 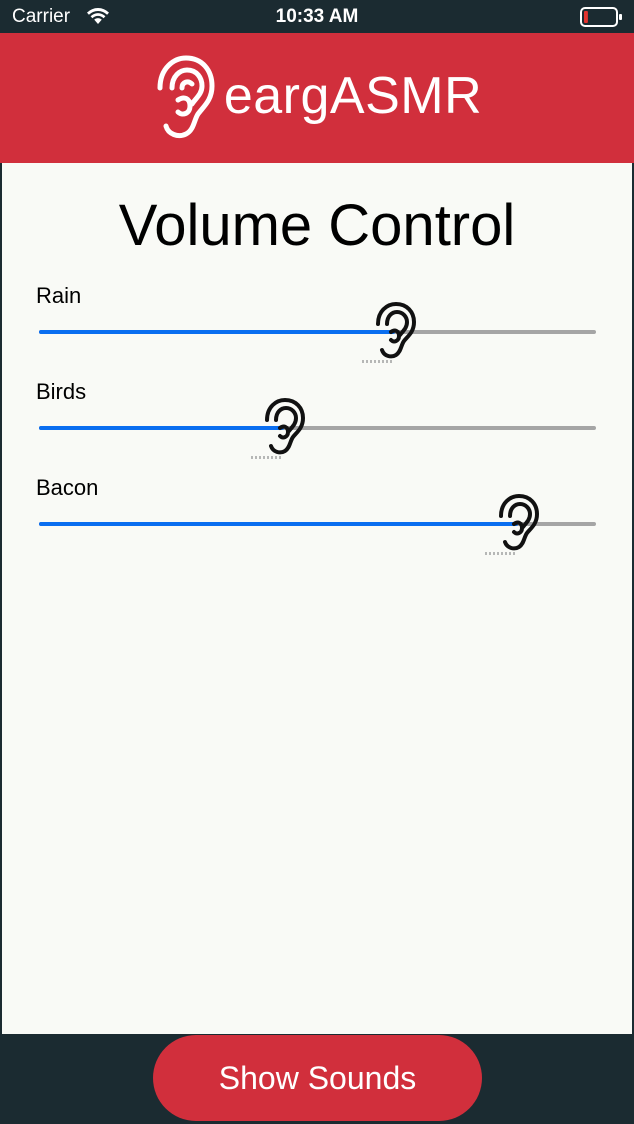 I want to click on birds-volume-slider, so click(x=317, y=428).